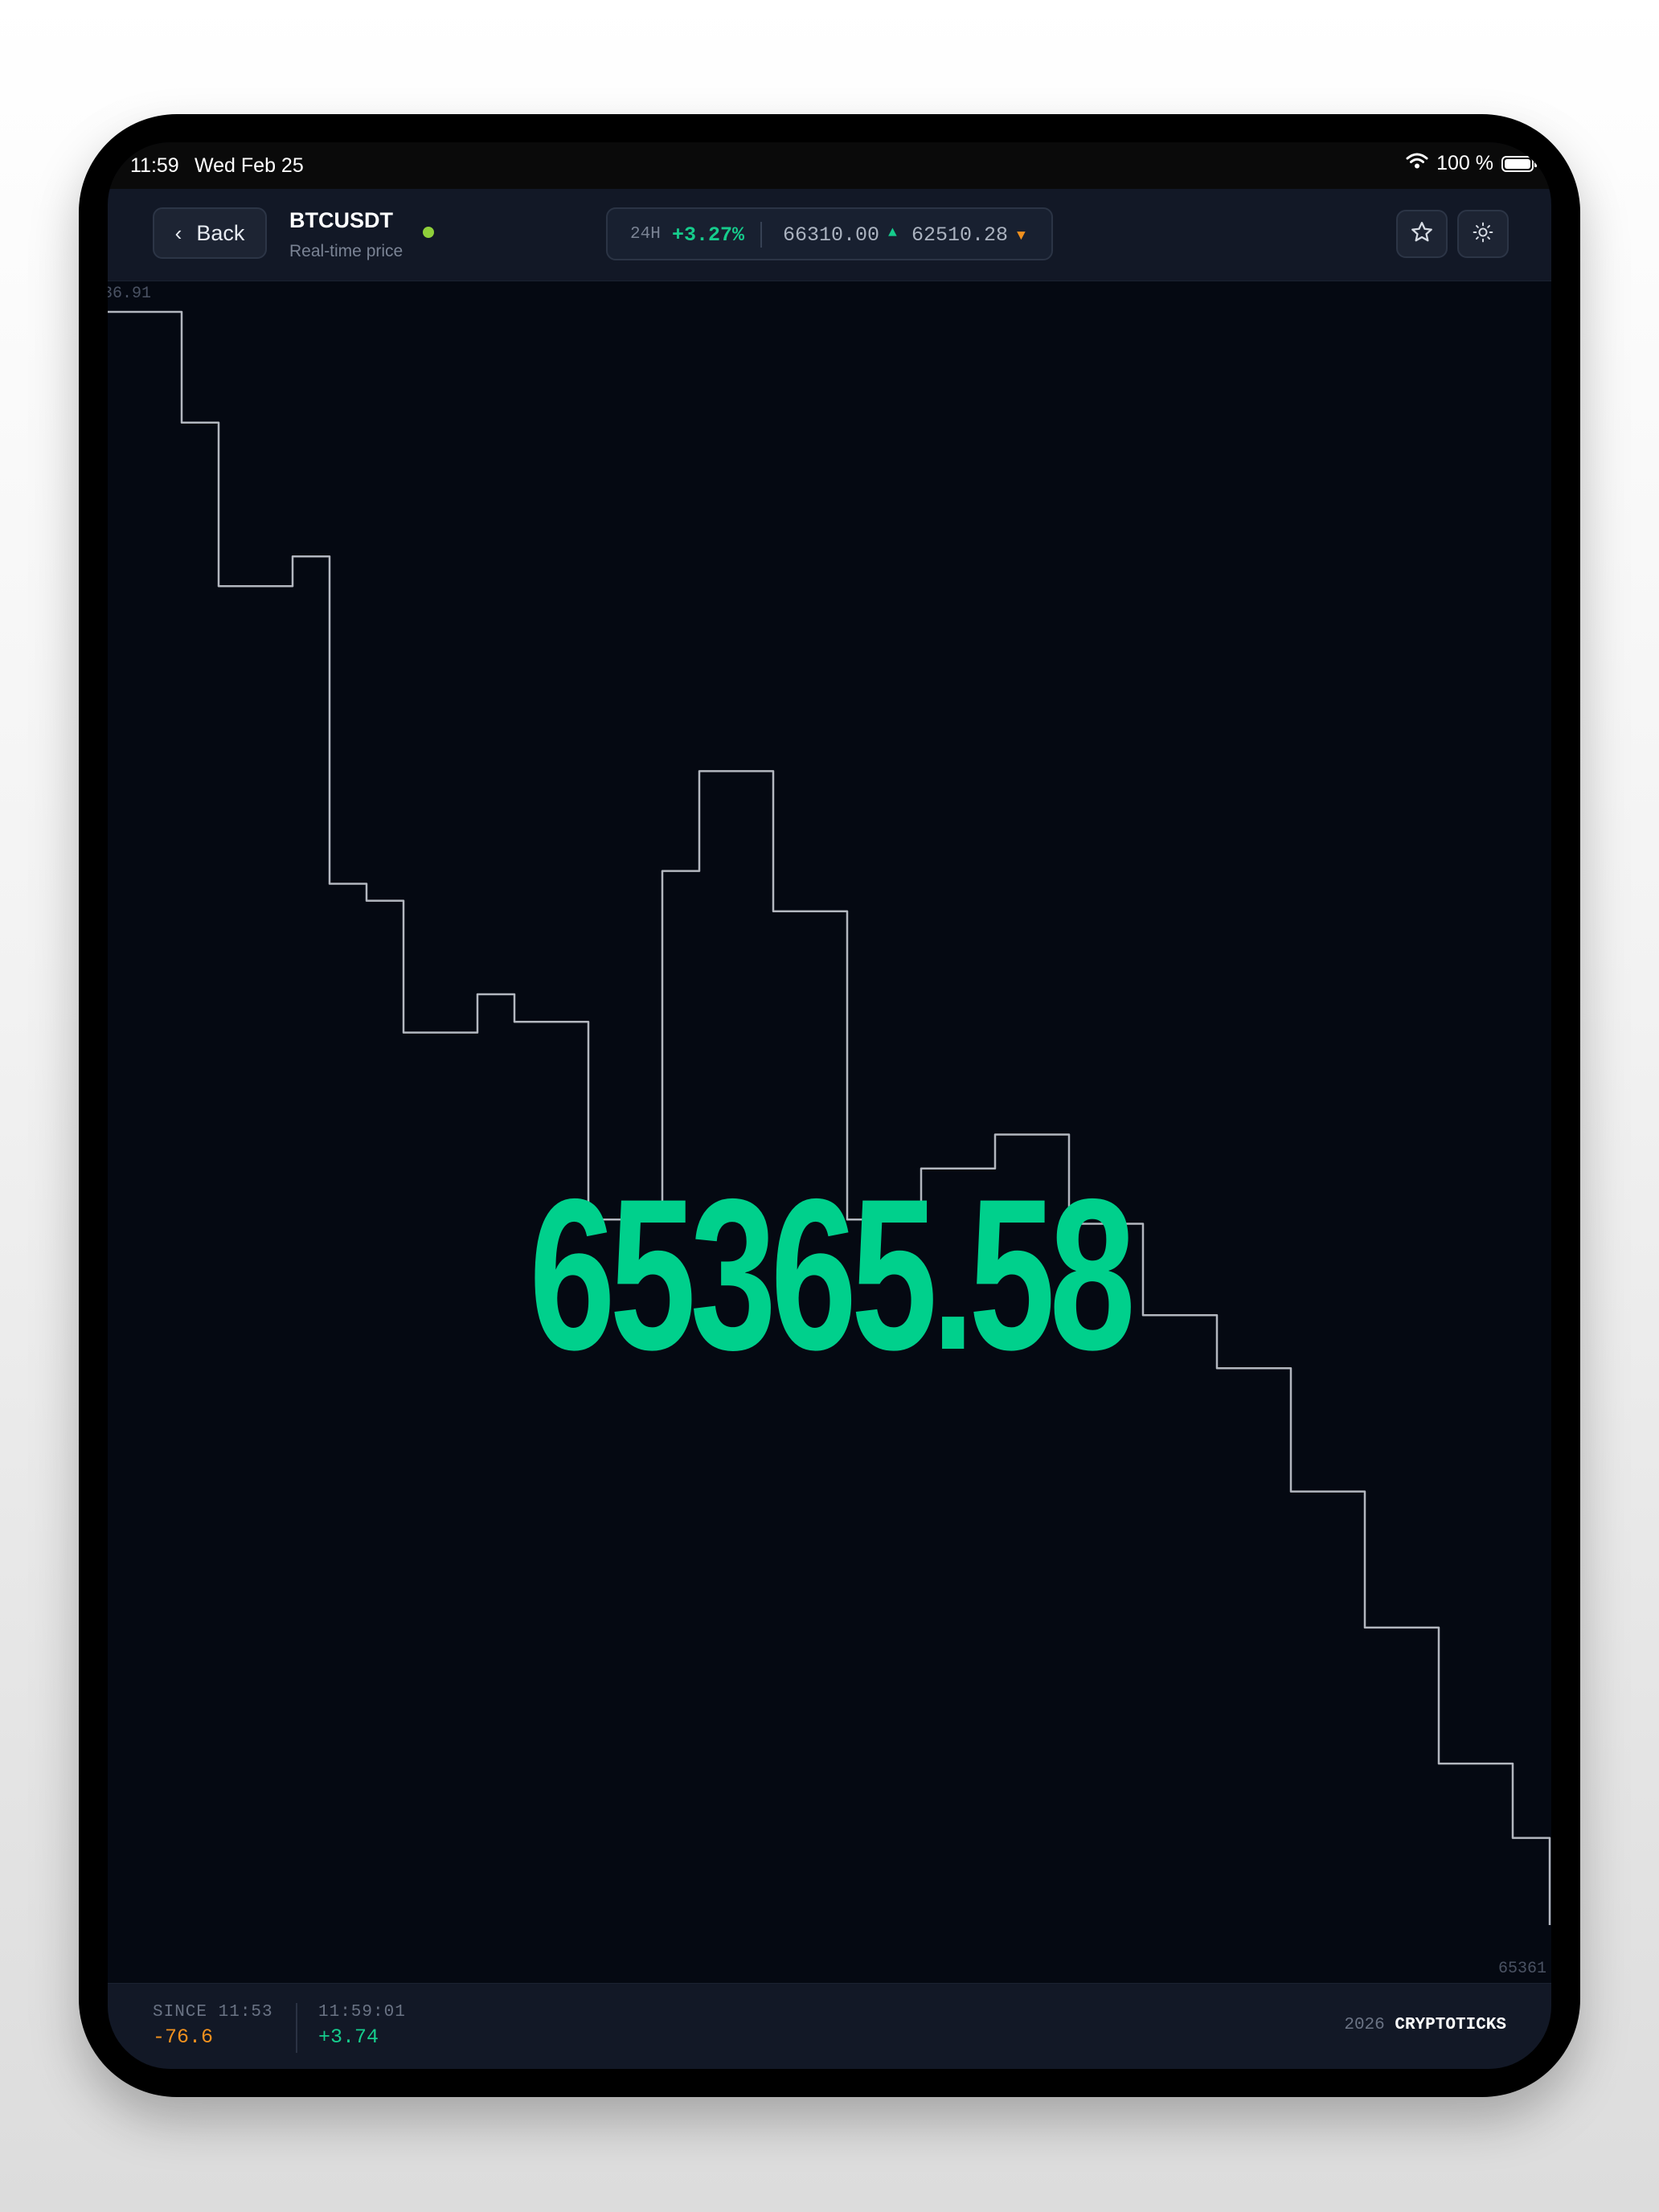  Describe the element at coordinates (832, 1274) in the screenshot. I see `current-price: 65365.58` at that location.